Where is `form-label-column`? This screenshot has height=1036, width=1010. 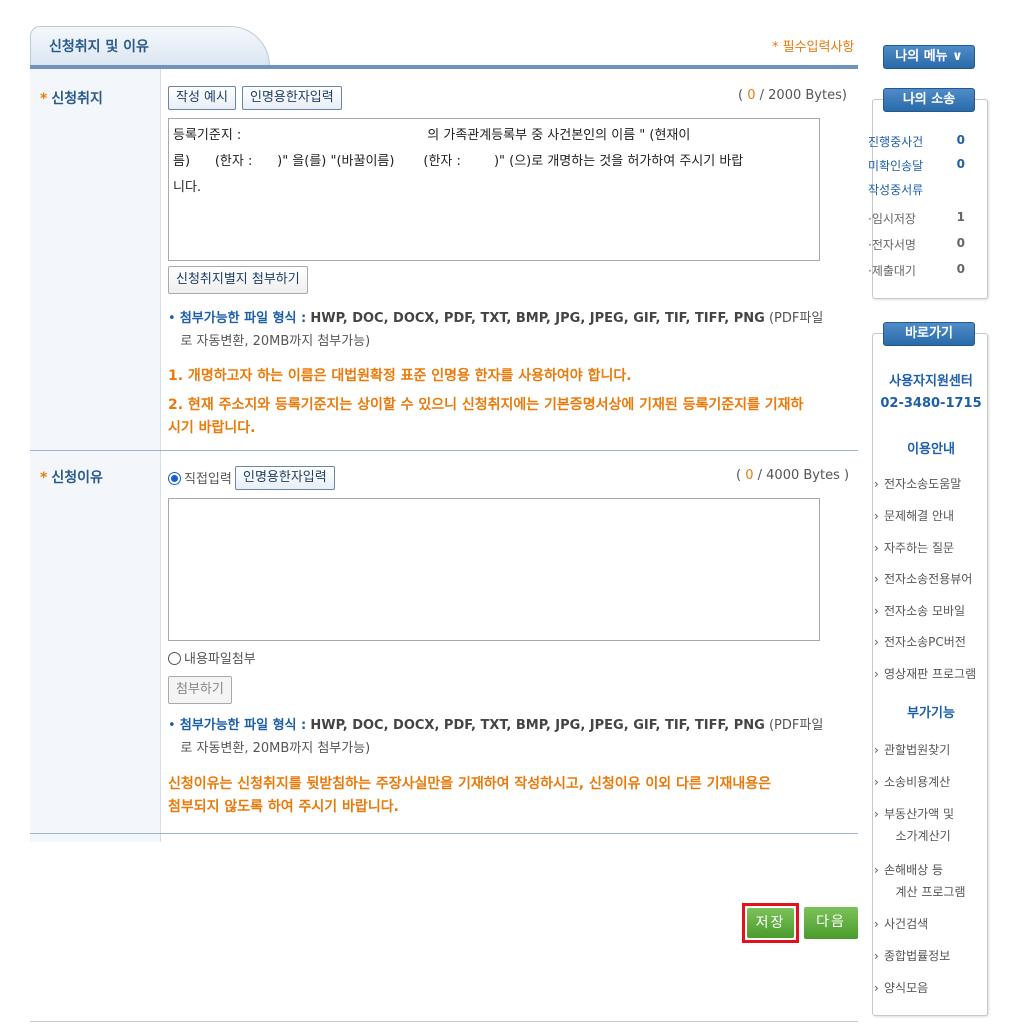
form-label-column is located at coordinates (95, 455).